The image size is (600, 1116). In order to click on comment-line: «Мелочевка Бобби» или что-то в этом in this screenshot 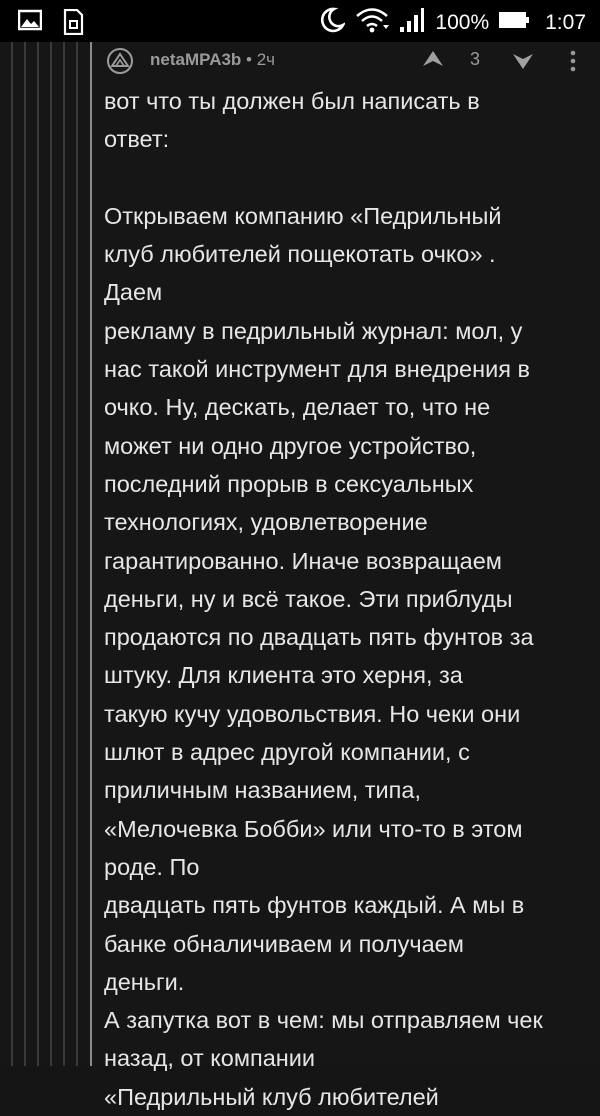, I will do `click(313, 828)`.